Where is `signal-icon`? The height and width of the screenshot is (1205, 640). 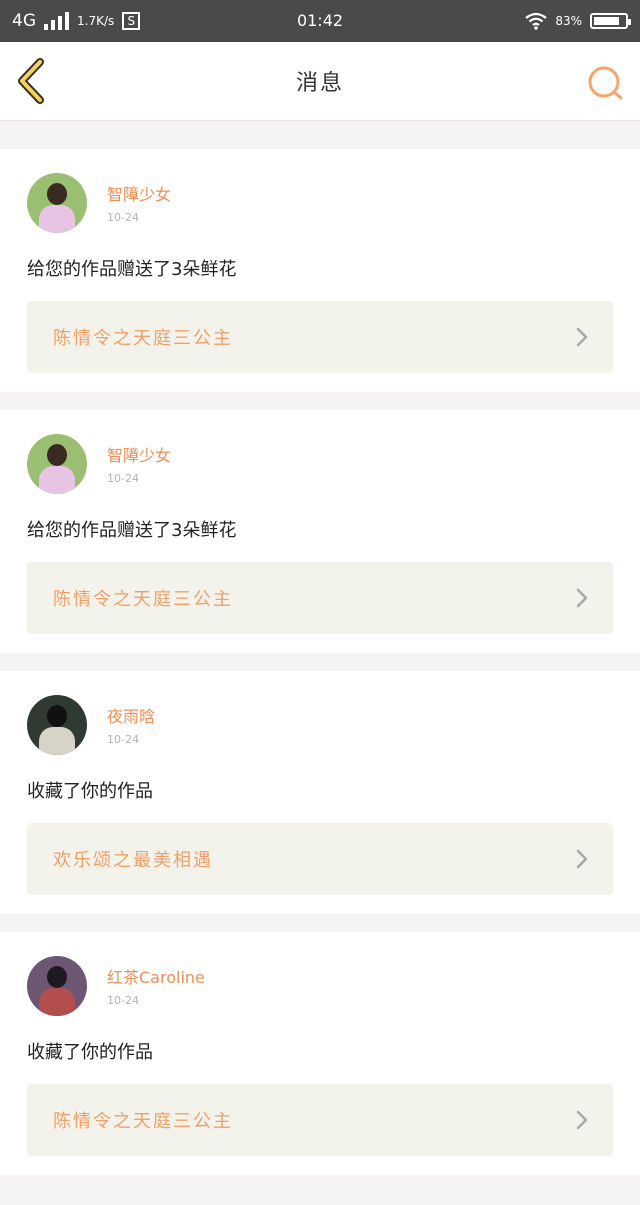
signal-icon is located at coordinates (56, 21).